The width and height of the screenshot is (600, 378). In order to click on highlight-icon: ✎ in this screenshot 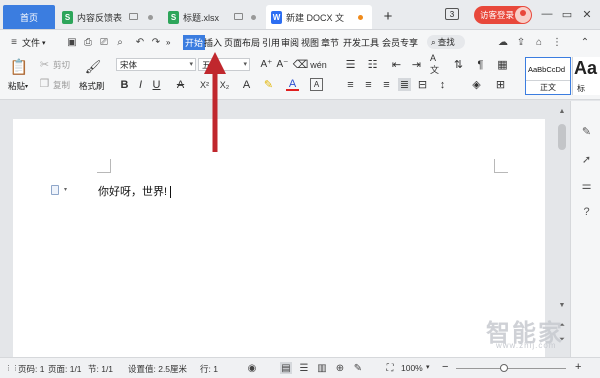, I will do `click(268, 84)`.